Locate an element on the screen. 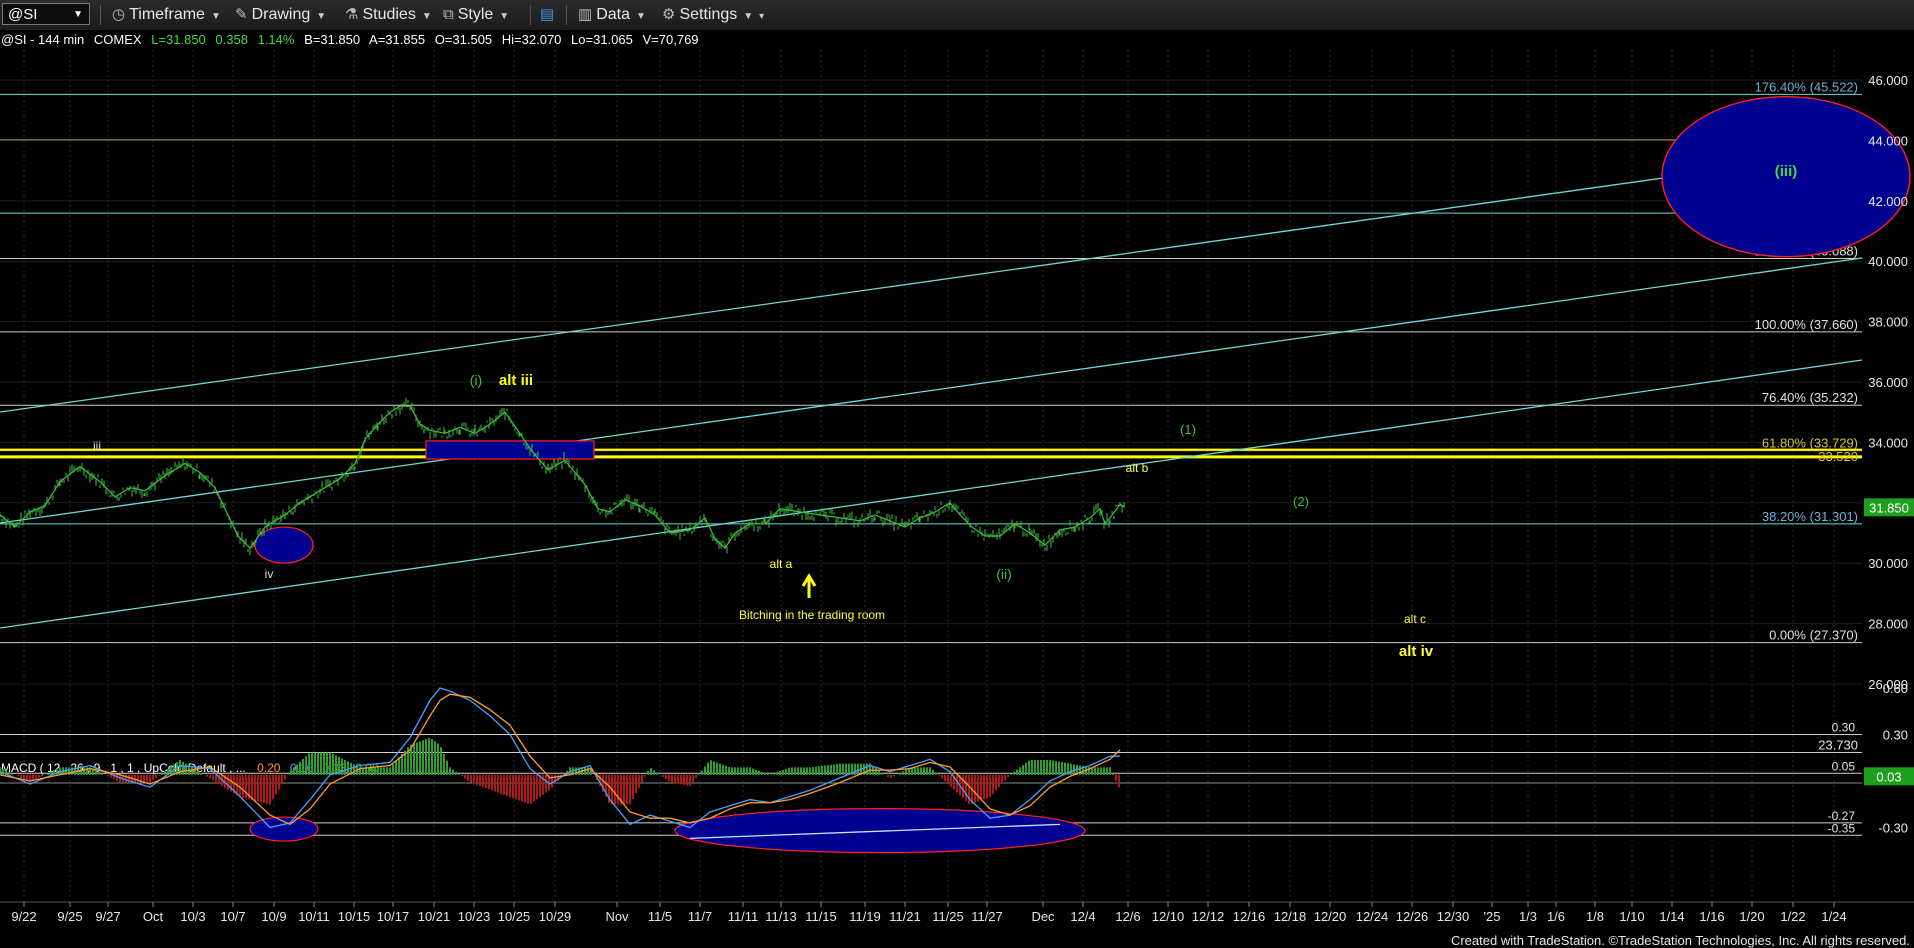 The image size is (1914, 948). wave-label: (1) is located at coordinates (1188, 429).